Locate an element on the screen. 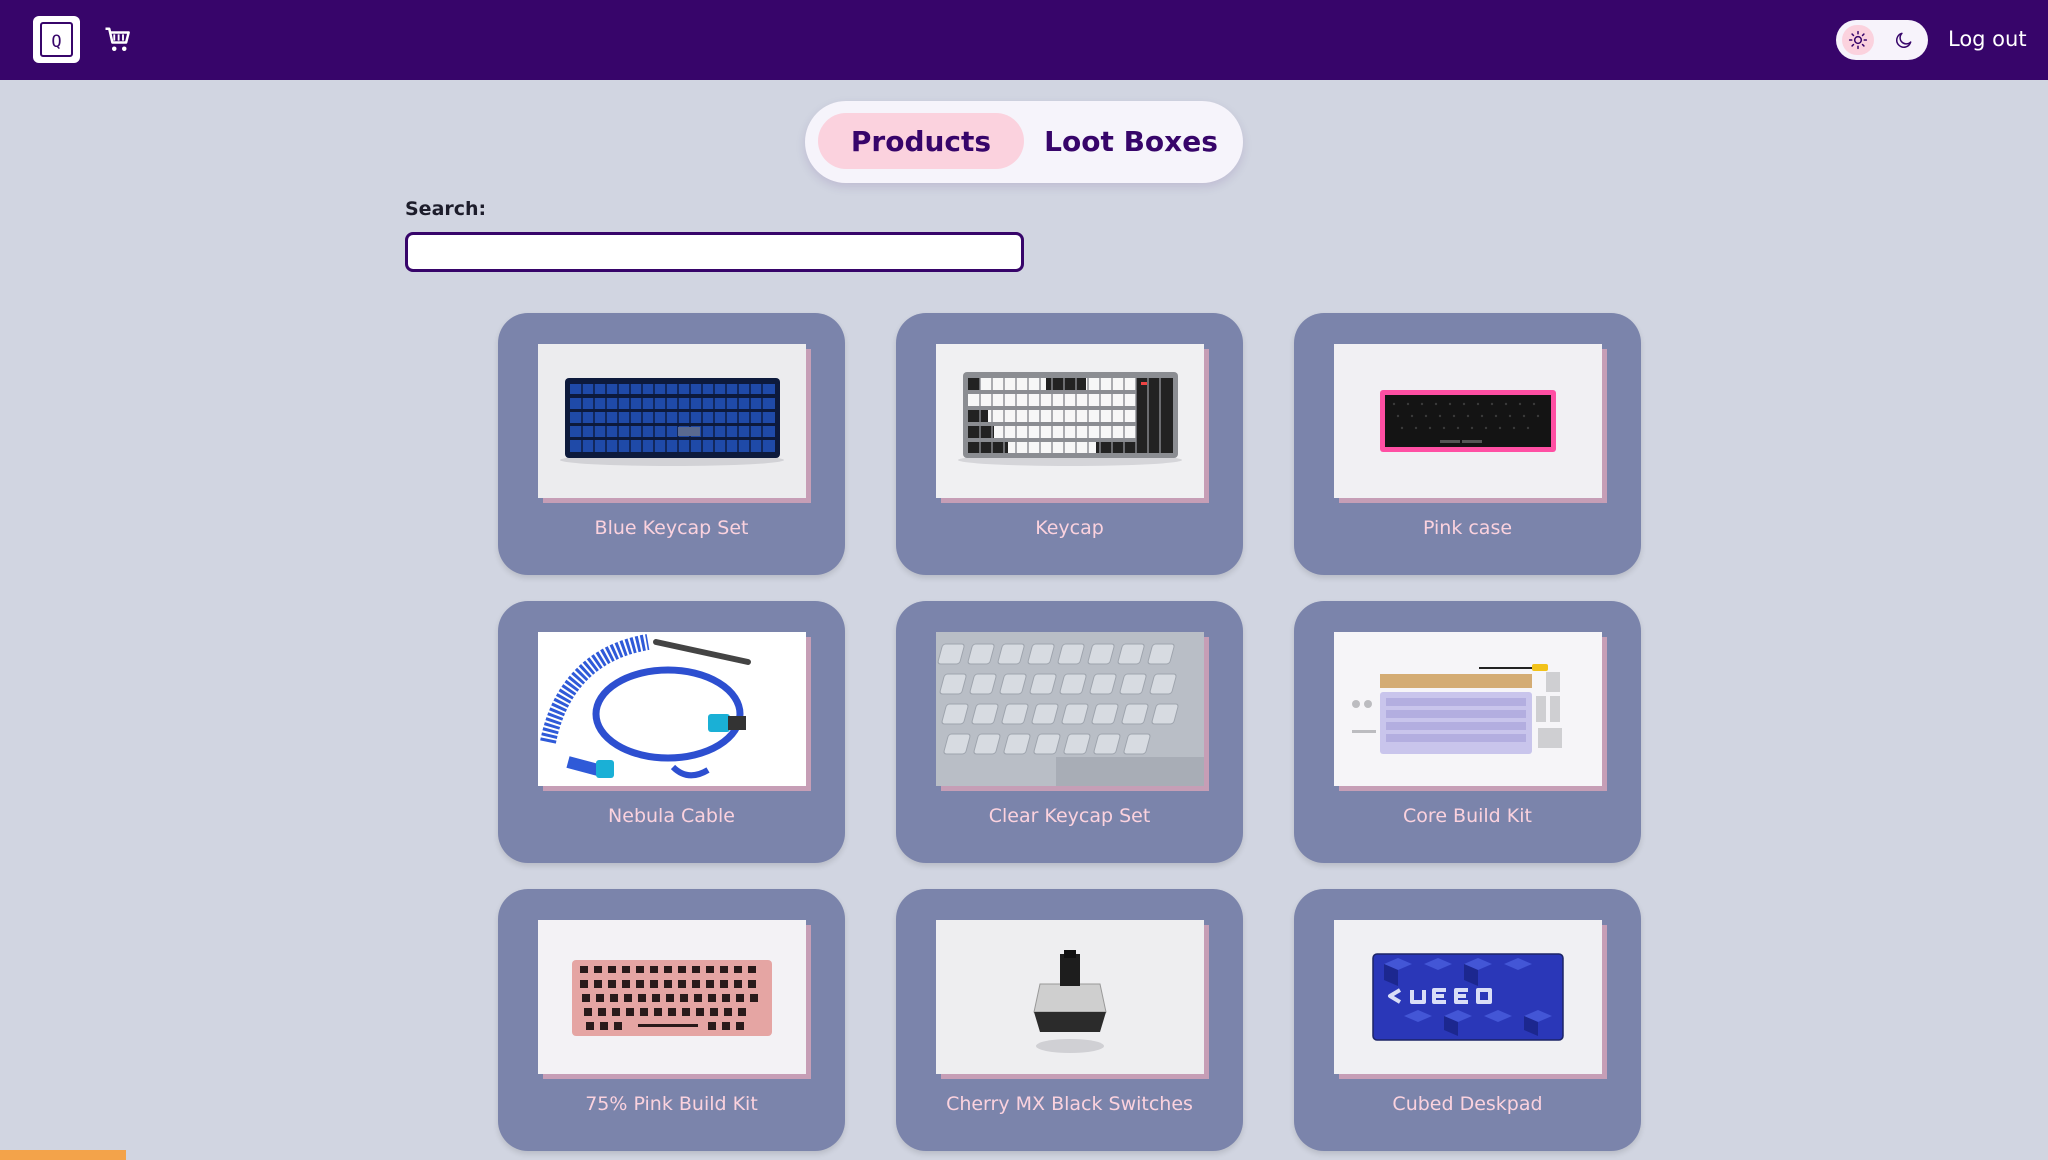 This screenshot has height=1160, width=2048. theme-toggle is located at coordinates (1882, 40).